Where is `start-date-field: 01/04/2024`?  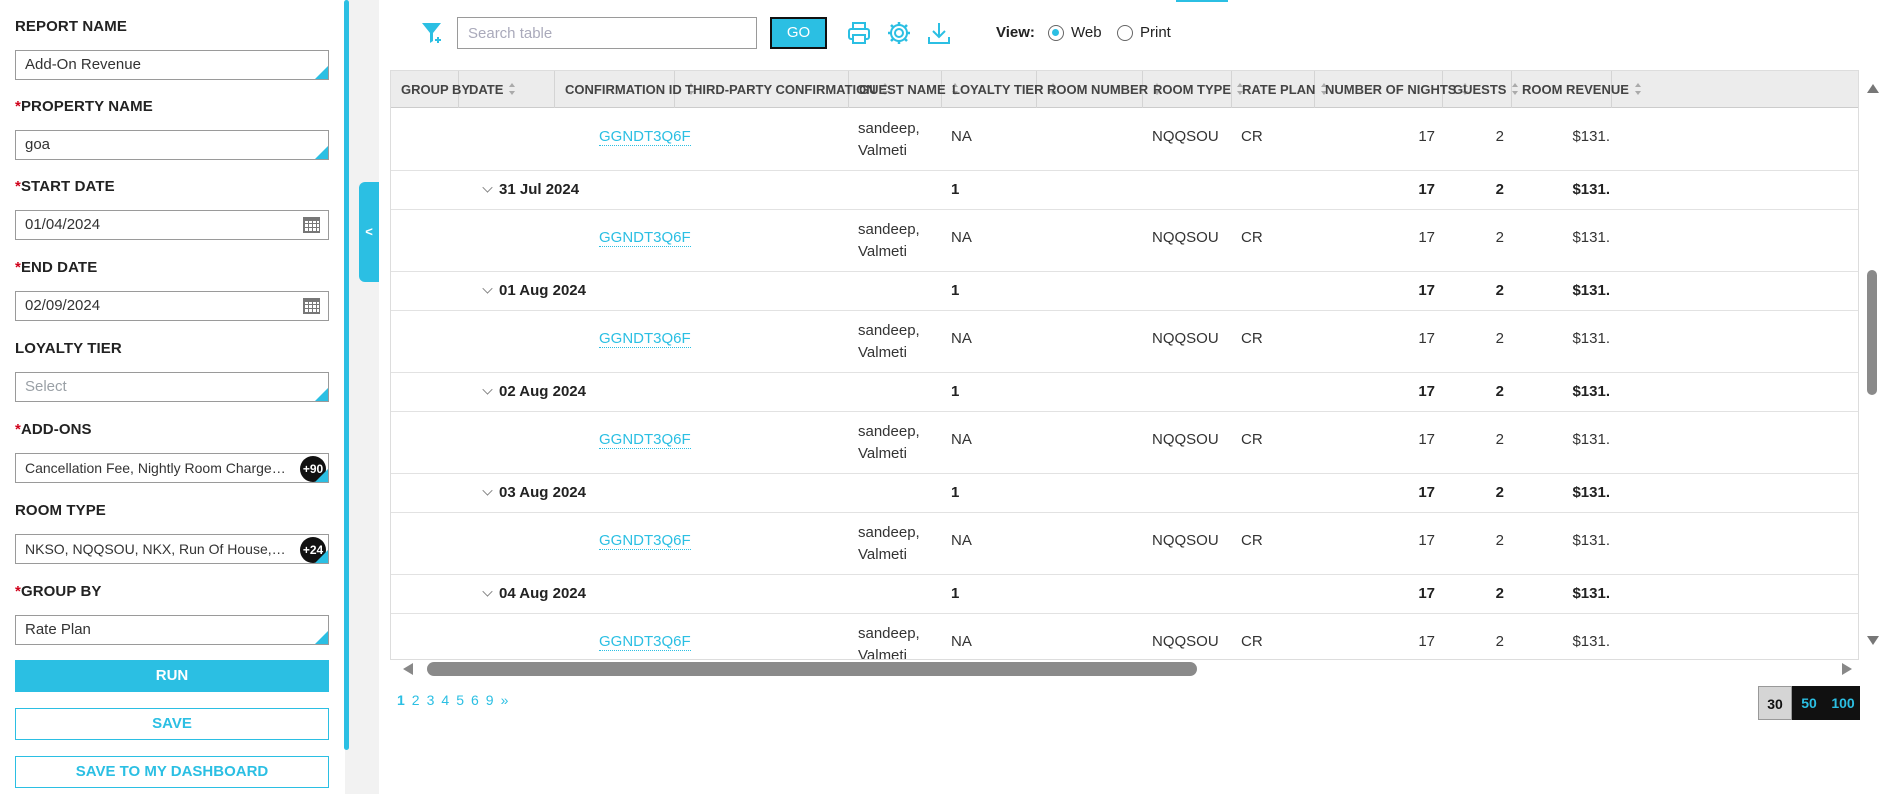
start-date-field: 01/04/2024 is located at coordinates (172, 225).